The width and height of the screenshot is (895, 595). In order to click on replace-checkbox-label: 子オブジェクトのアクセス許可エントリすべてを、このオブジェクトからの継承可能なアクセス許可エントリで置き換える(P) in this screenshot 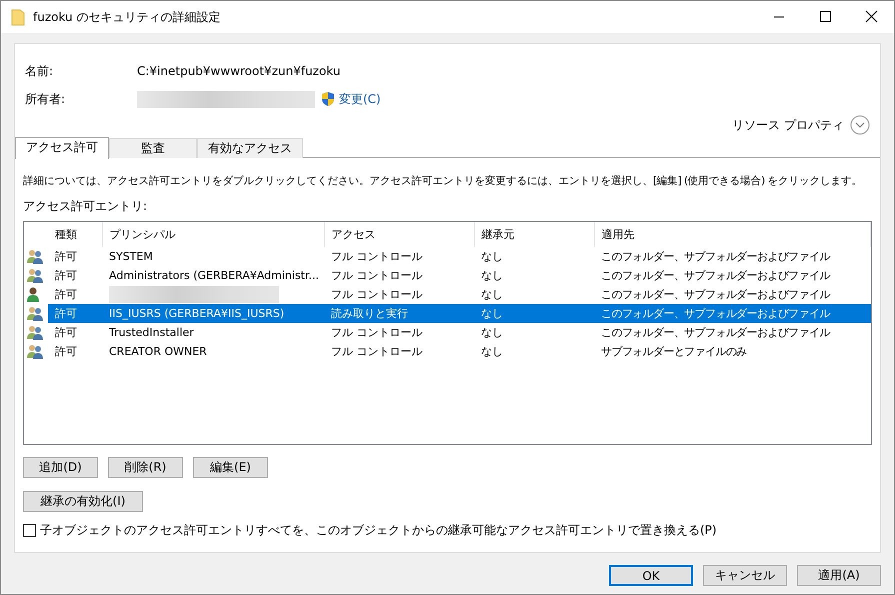, I will do `click(378, 530)`.